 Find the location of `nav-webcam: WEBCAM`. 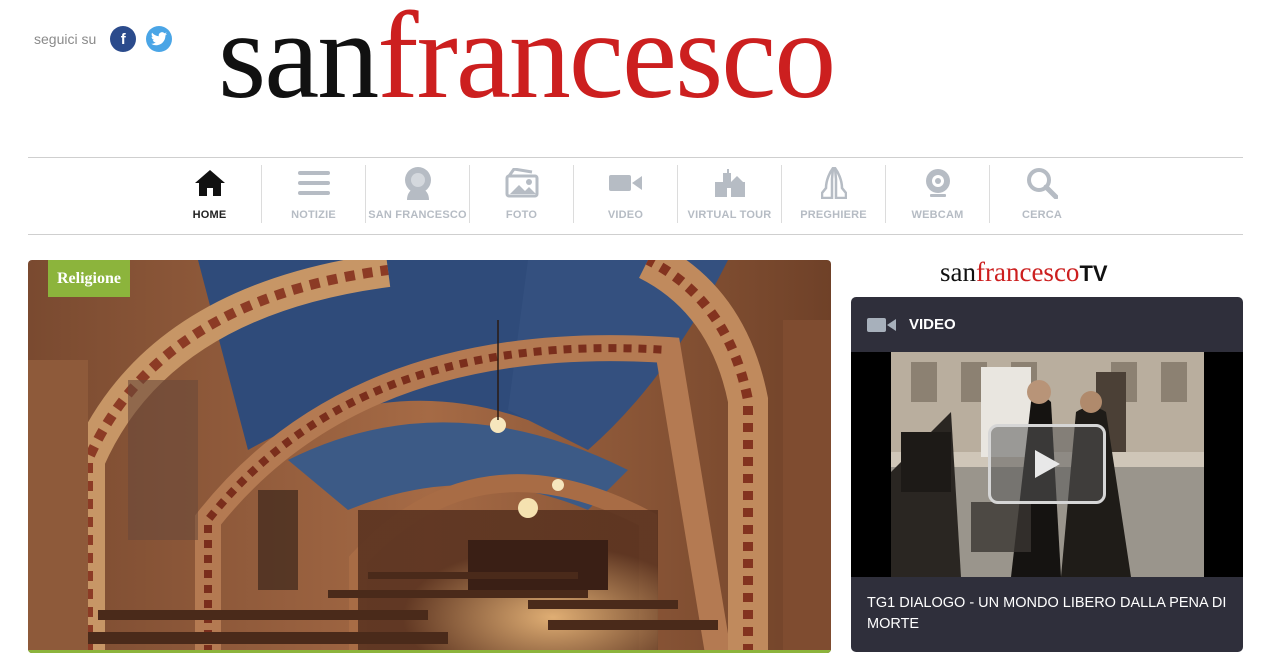

nav-webcam: WEBCAM is located at coordinates (938, 194).